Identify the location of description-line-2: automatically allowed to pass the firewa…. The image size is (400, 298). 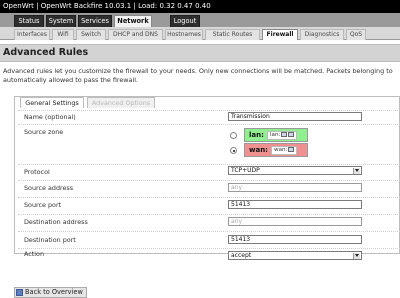
(71, 80).